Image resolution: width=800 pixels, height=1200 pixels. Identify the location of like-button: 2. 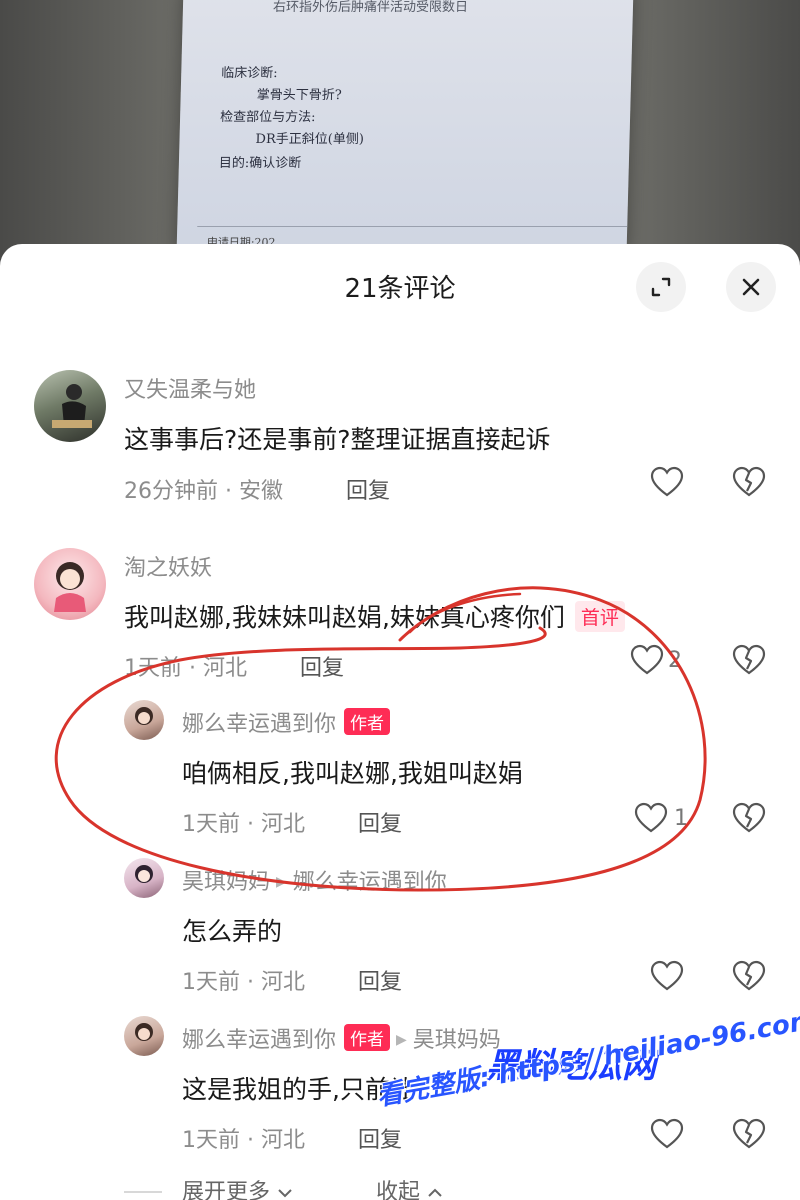
(656, 660).